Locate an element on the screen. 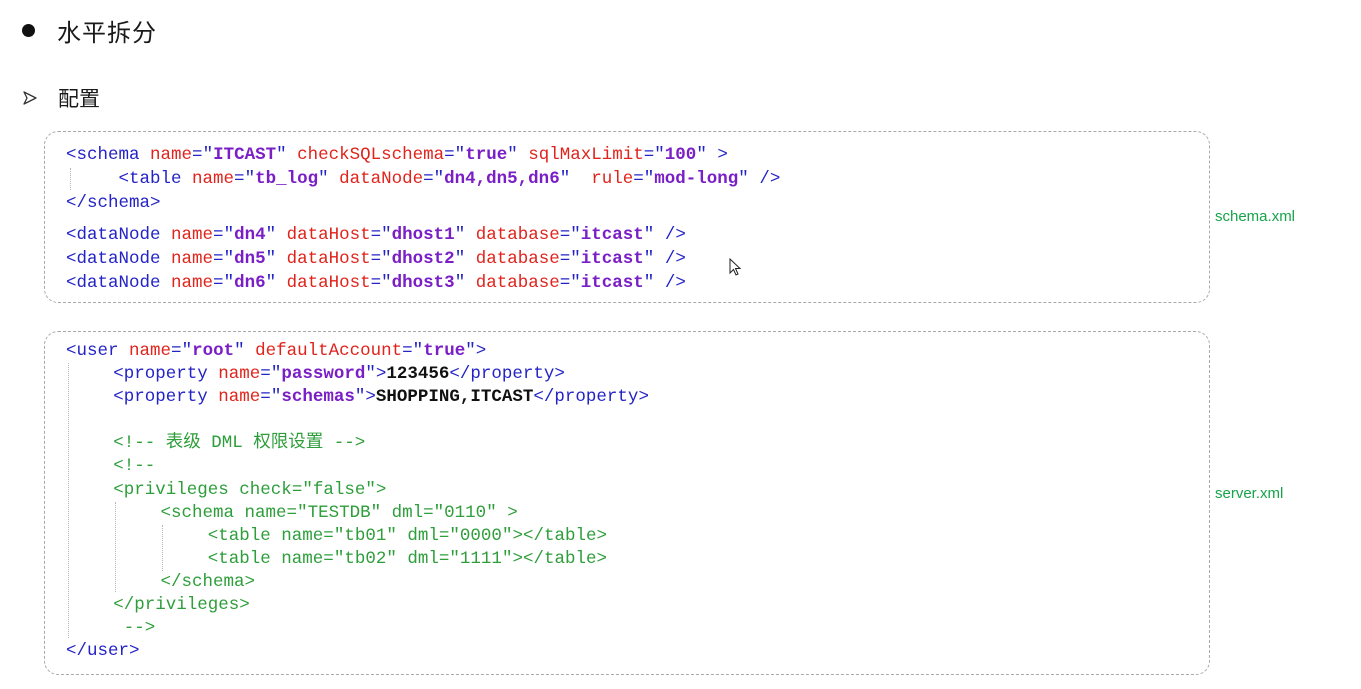  code-line: </schema></schema> is located at coordinates (113, 203).